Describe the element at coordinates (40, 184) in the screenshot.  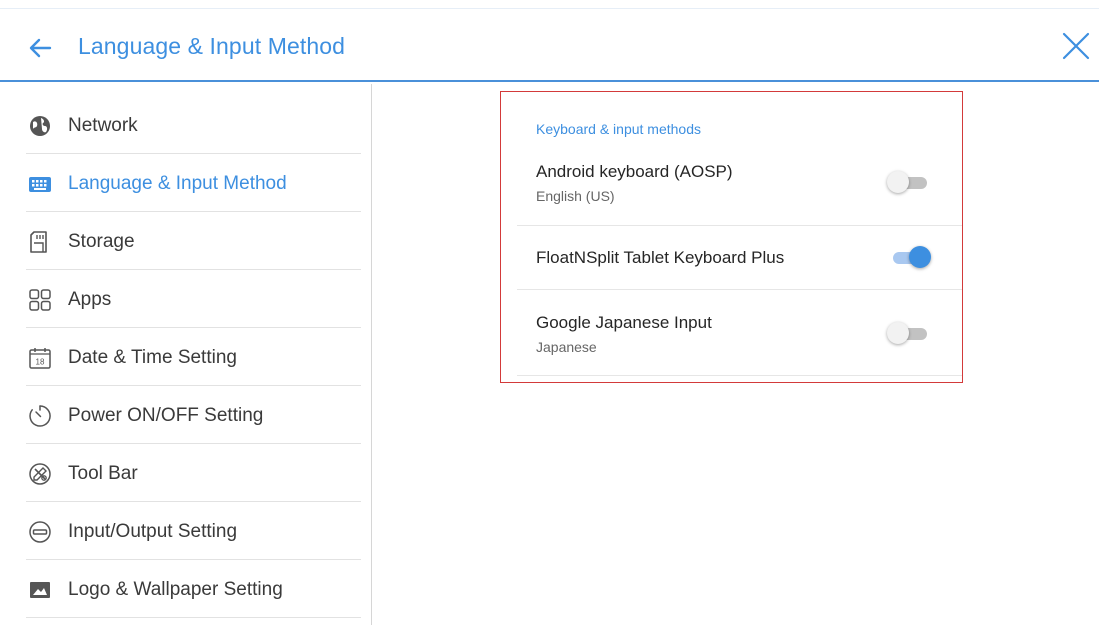
I see `keyboard-icon` at that location.